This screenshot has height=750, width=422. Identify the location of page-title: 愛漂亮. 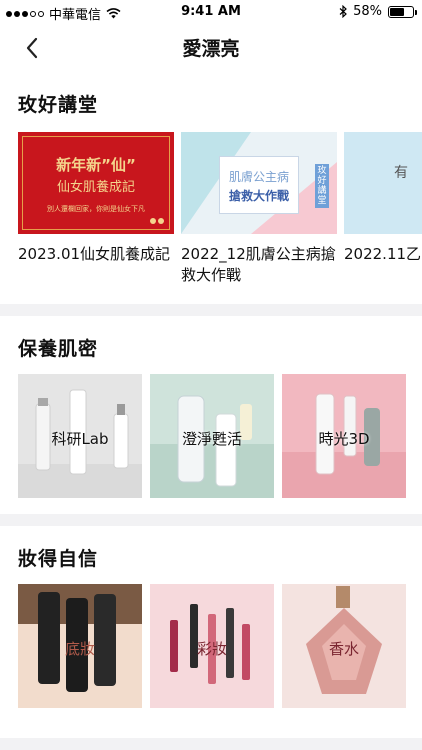
(211, 49).